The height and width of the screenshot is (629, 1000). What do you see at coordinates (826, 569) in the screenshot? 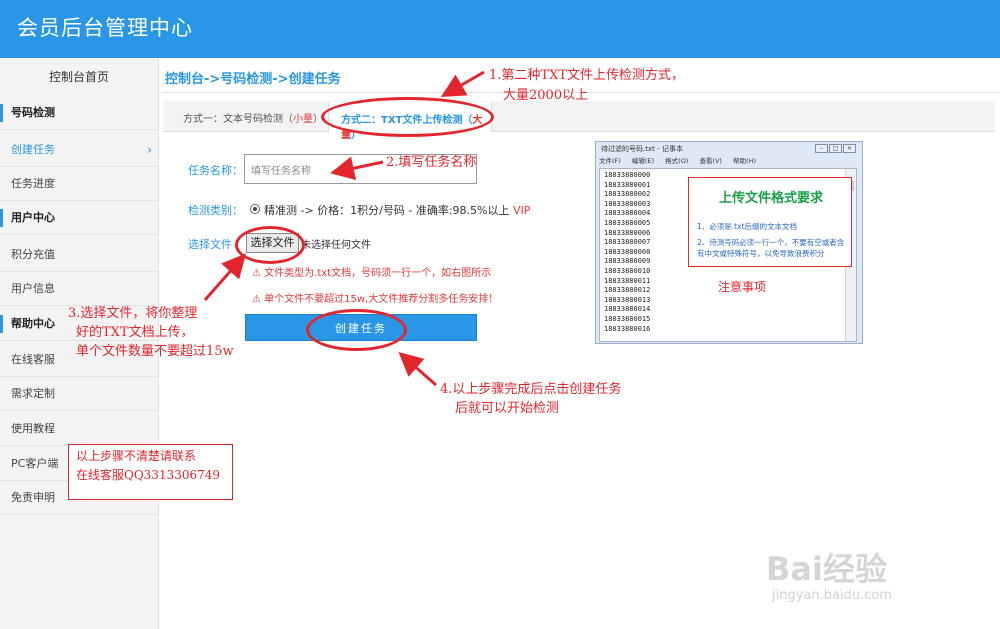
I see `watermark-logo: Bai经验` at bounding box center [826, 569].